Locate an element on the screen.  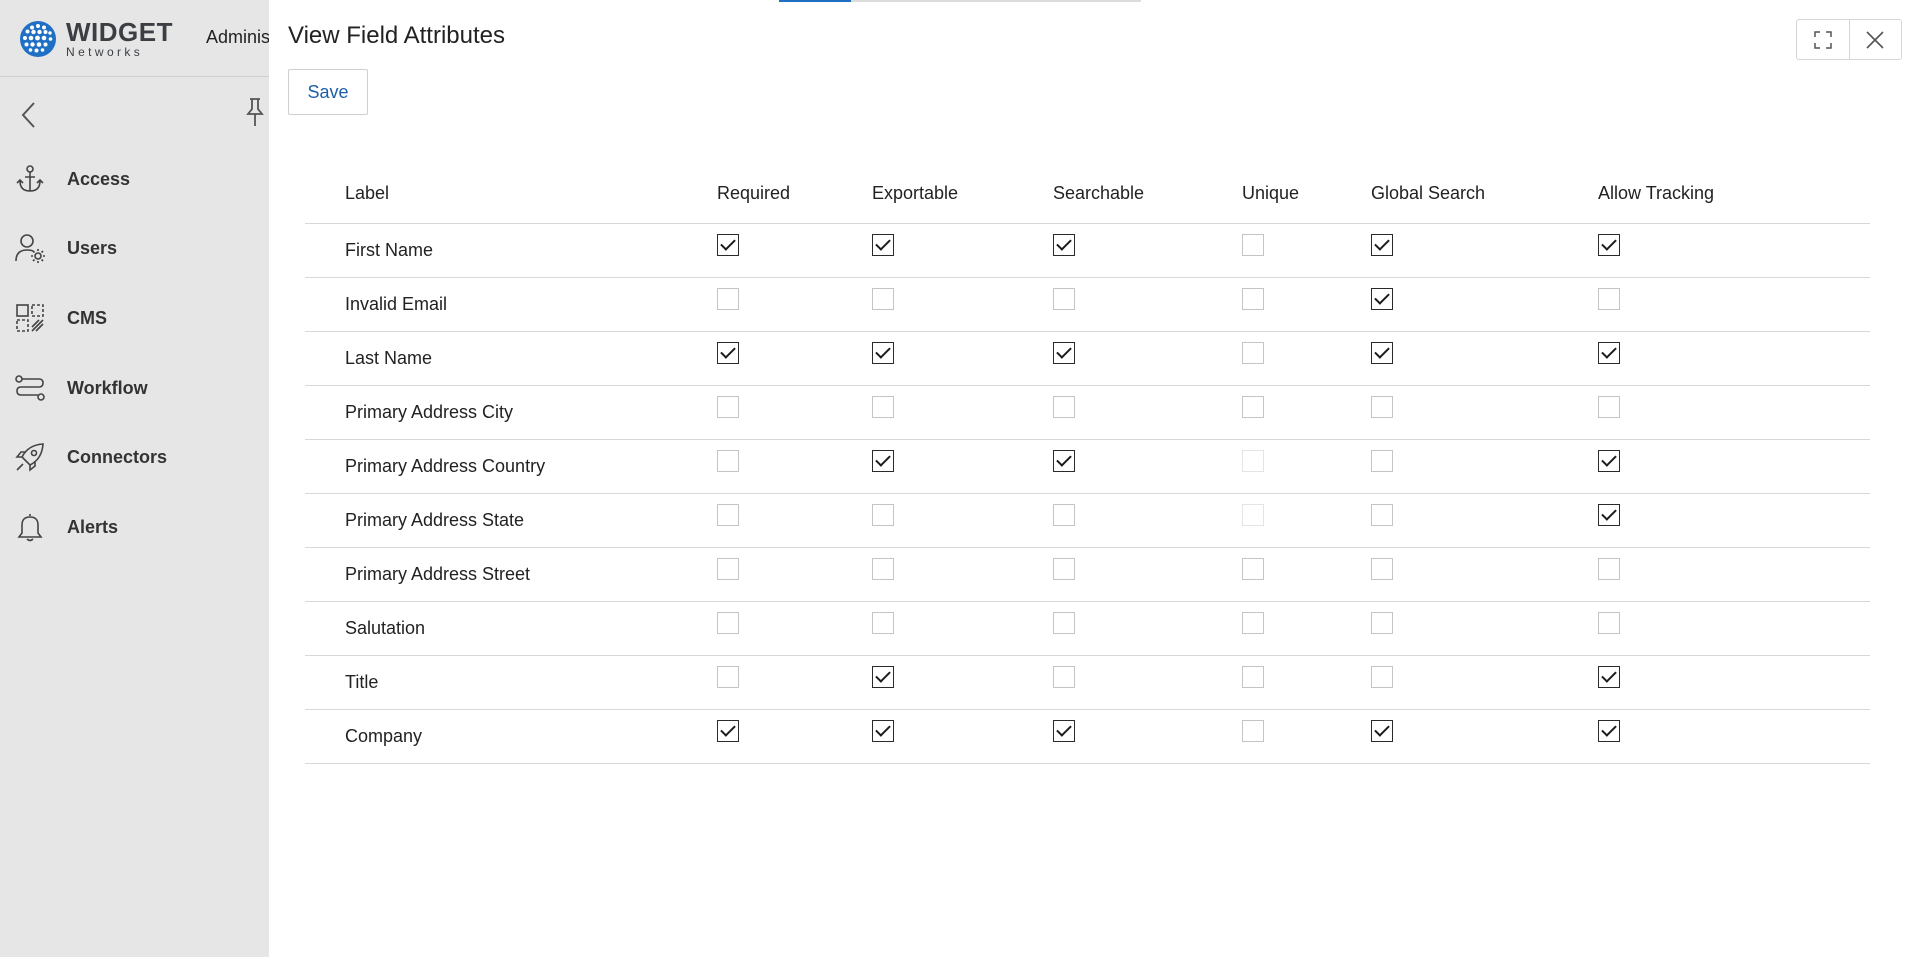
expand-icon is located at coordinates (1823, 39).